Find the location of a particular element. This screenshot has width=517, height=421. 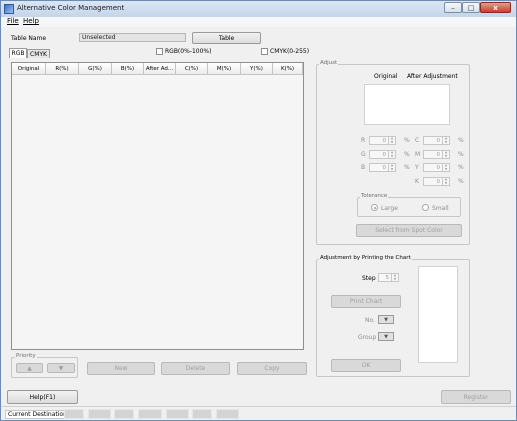

maximize-button: □ is located at coordinates (471, 7).